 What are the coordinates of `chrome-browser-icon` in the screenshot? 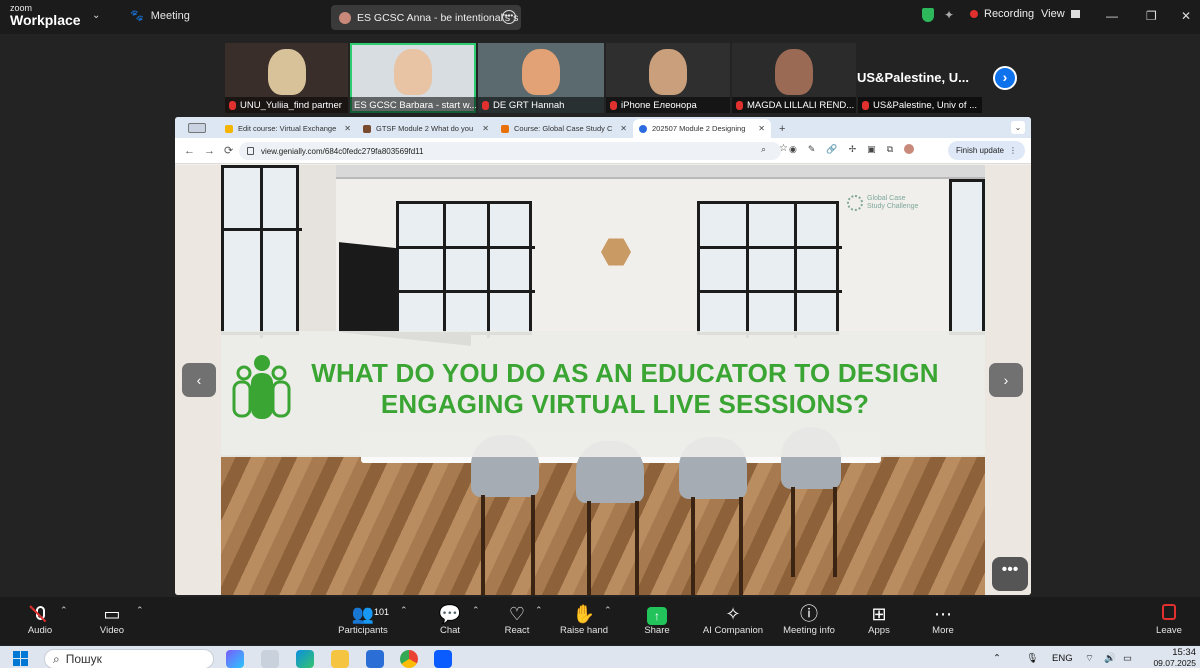 It's located at (409, 659).